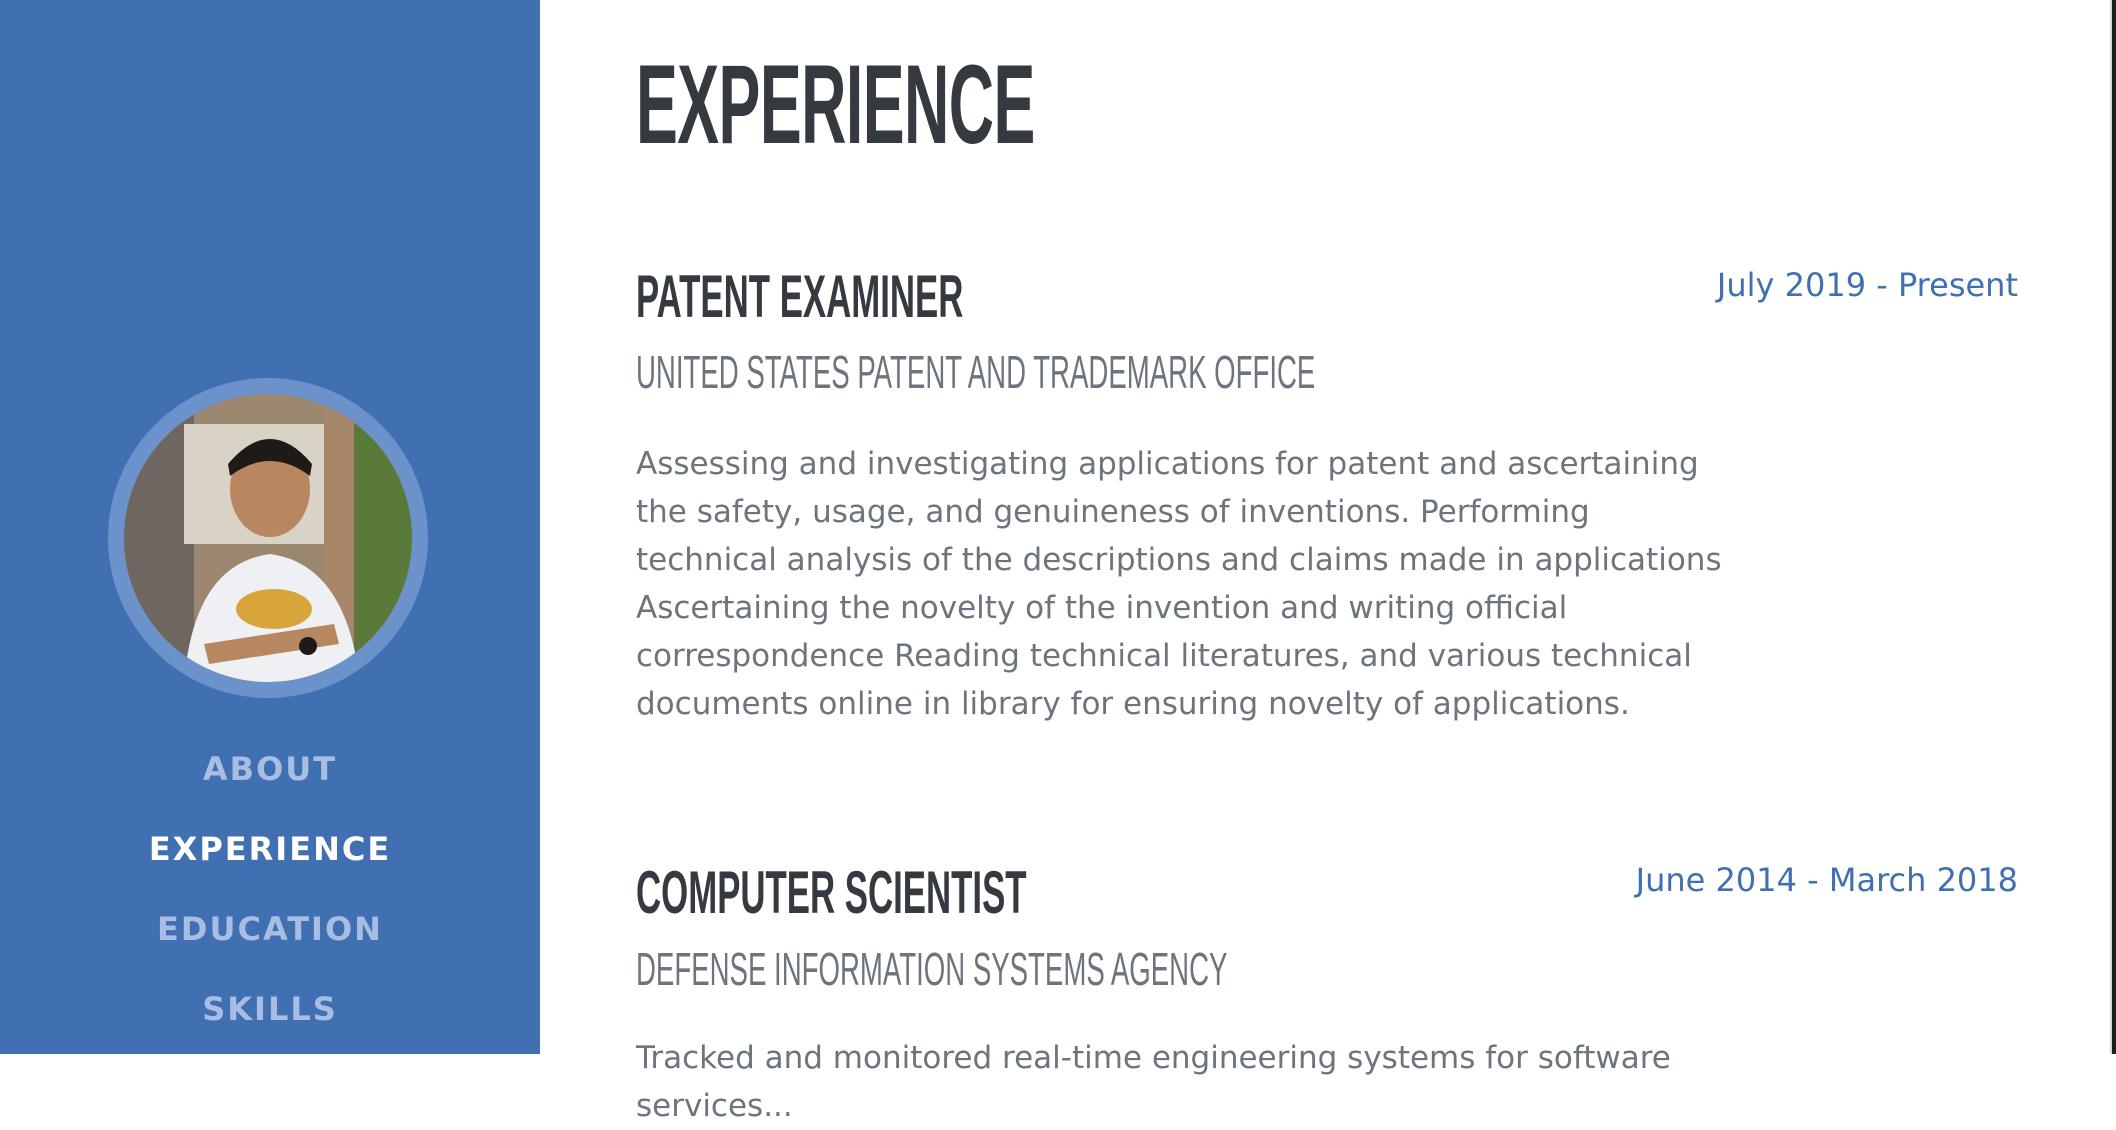 This screenshot has height=1130, width=2116. Describe the element at coordinates (270, 769) in the screenshot. I see `nav-link-about: ABOUT` at that location.